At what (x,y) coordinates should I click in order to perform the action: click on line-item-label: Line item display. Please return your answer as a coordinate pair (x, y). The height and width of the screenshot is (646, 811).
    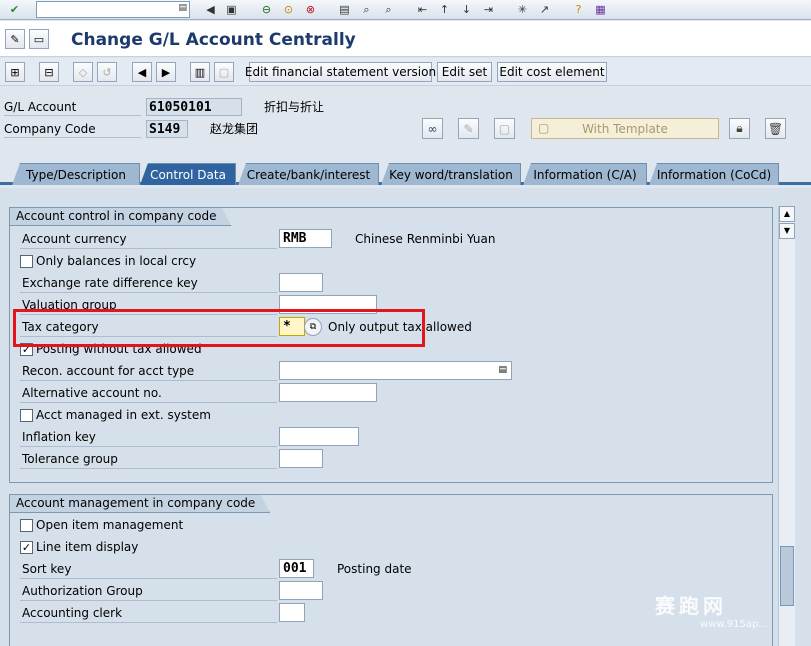
    Looking at the image, I should click on (87, 547).